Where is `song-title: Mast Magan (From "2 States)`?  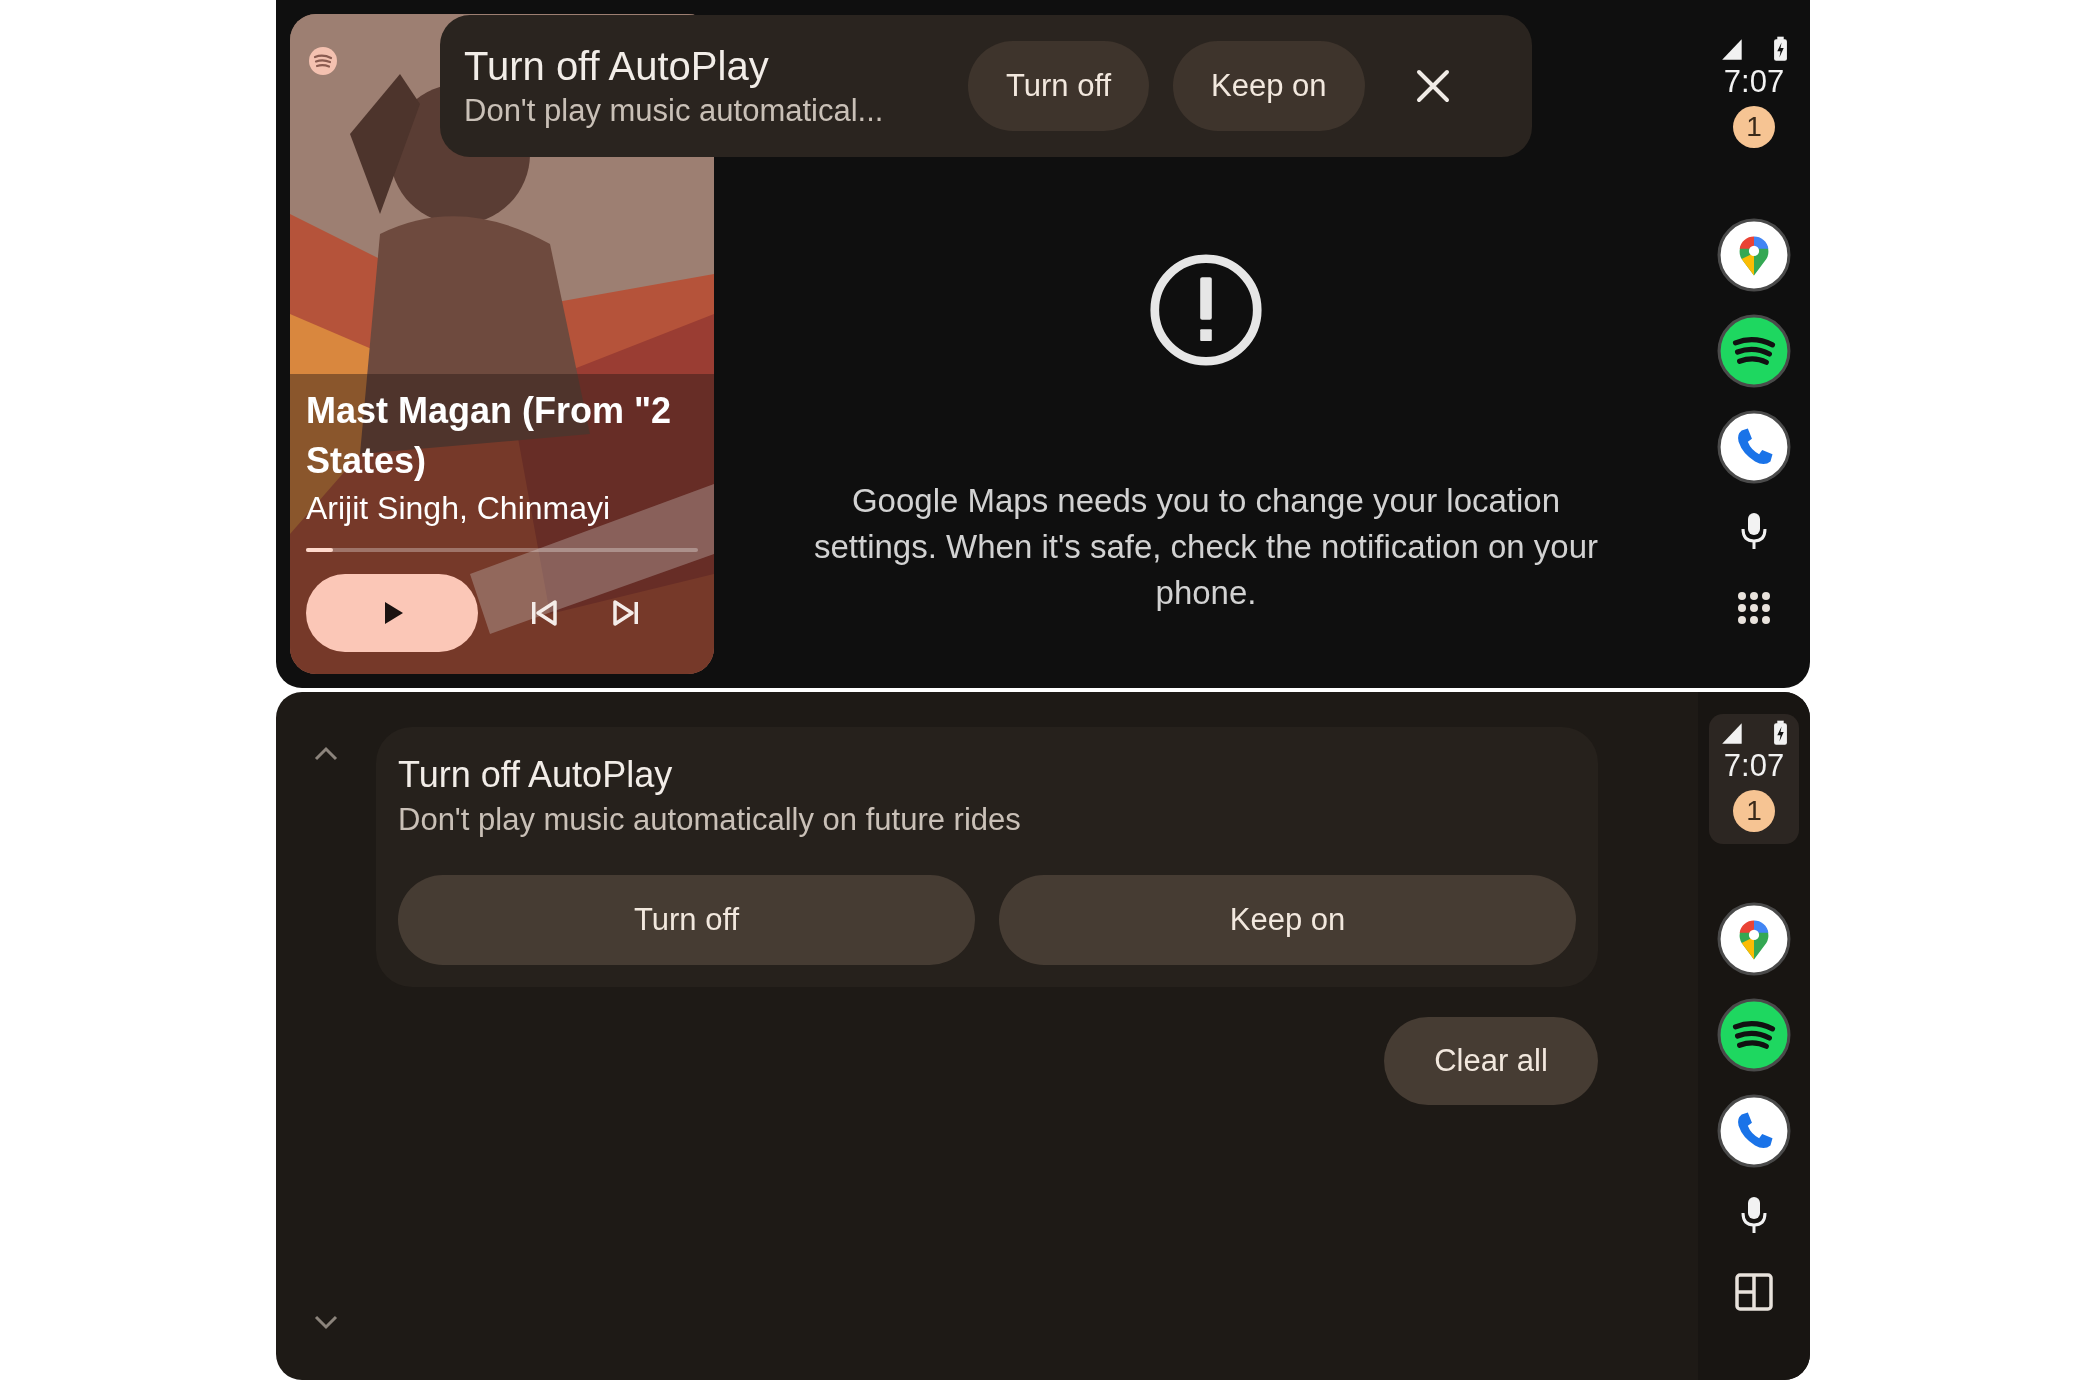 song-title: Mast Magan (From "2 States) is located at coordinates (489, 436).